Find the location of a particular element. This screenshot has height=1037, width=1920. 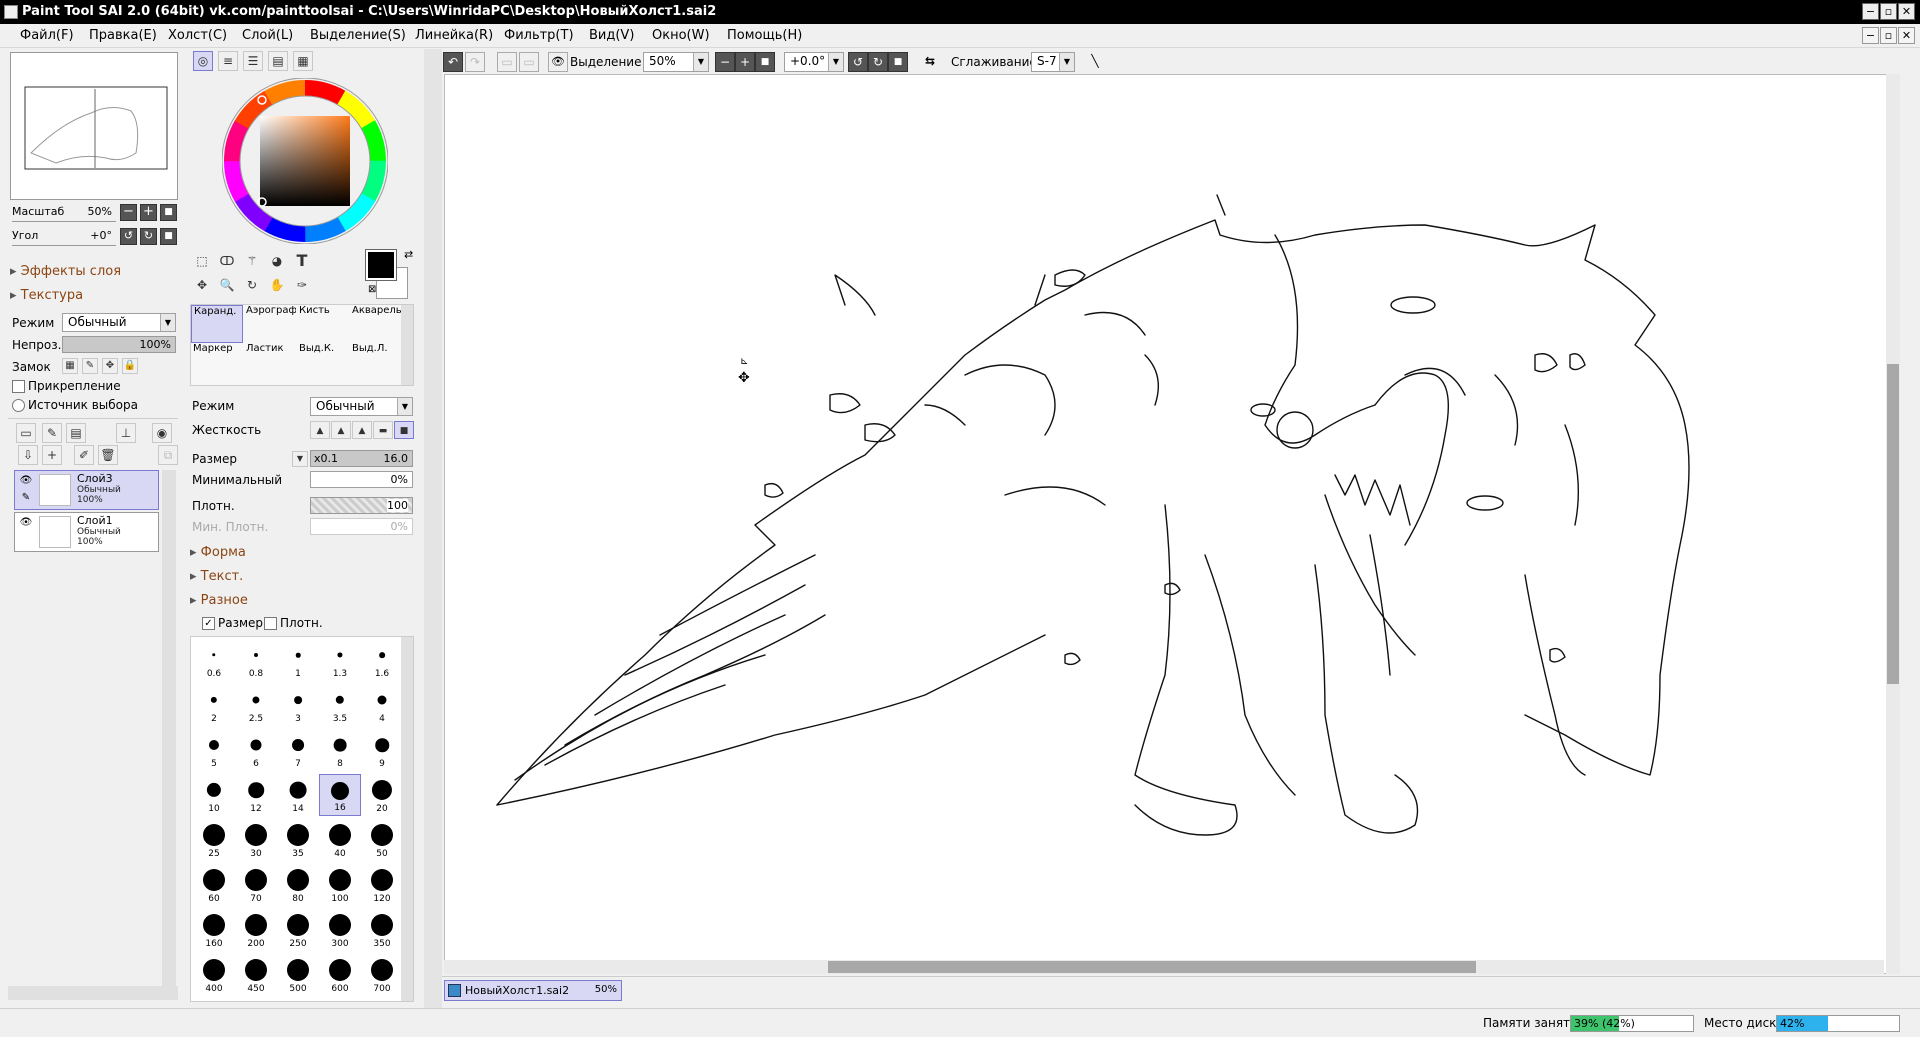

brush-size-cell: 200 is located at coordinates (256, 930).